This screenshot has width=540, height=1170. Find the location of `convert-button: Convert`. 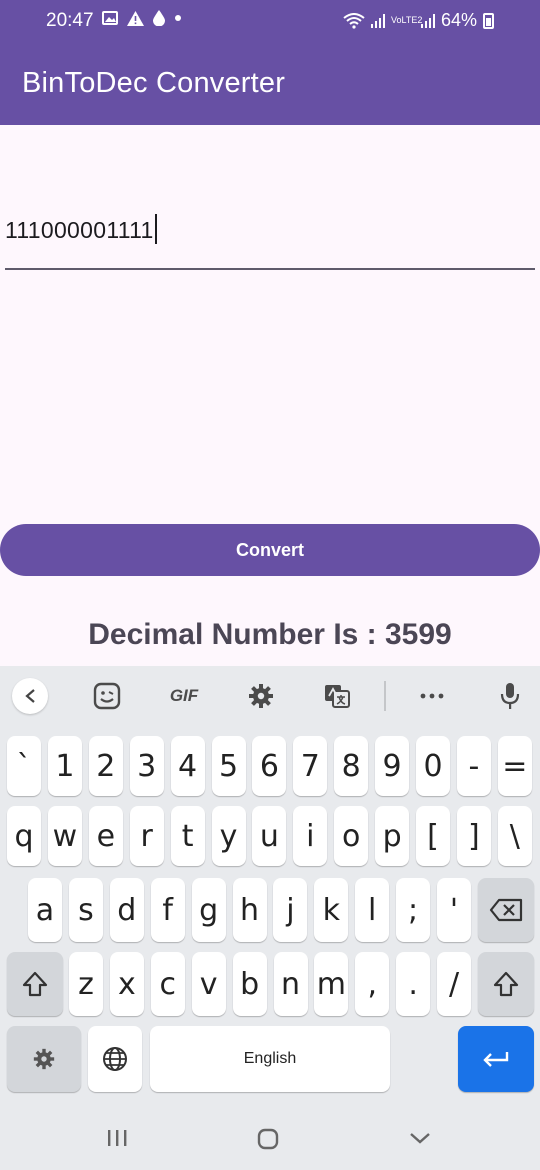

convert-button: Convert is located at coordinates (270, 550).